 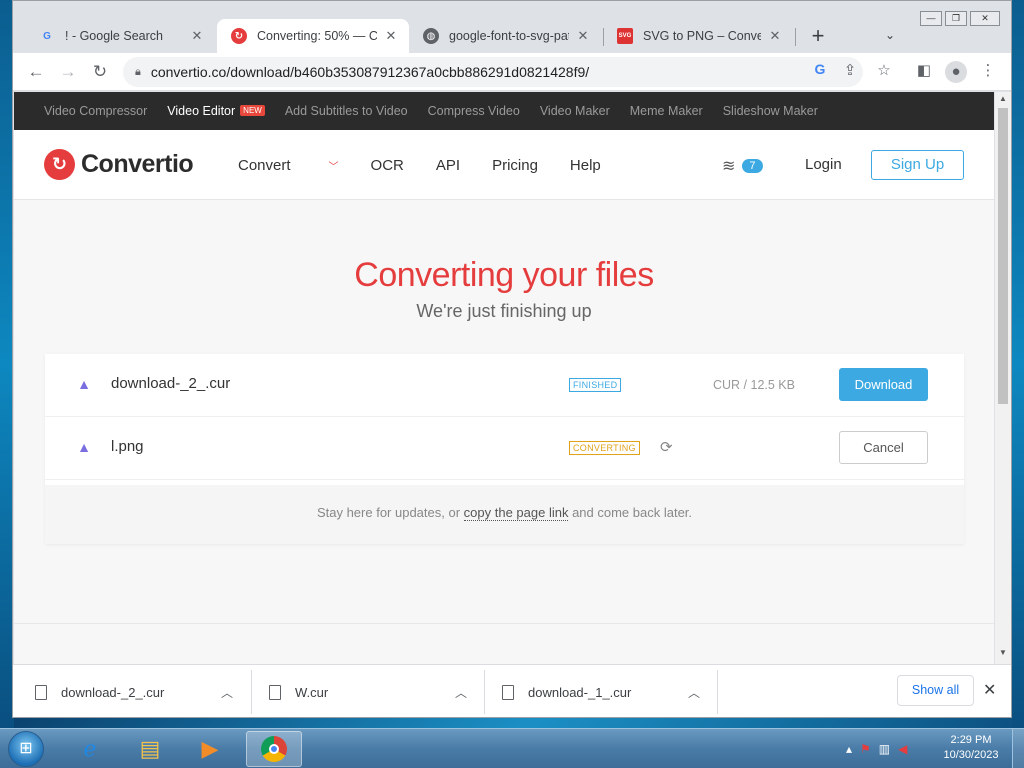 What do you see at coordinates (95, 111) in the screenshot?
I see `topbar-link-video-compressor: Video Compressor` at bounding box center [95, 111].